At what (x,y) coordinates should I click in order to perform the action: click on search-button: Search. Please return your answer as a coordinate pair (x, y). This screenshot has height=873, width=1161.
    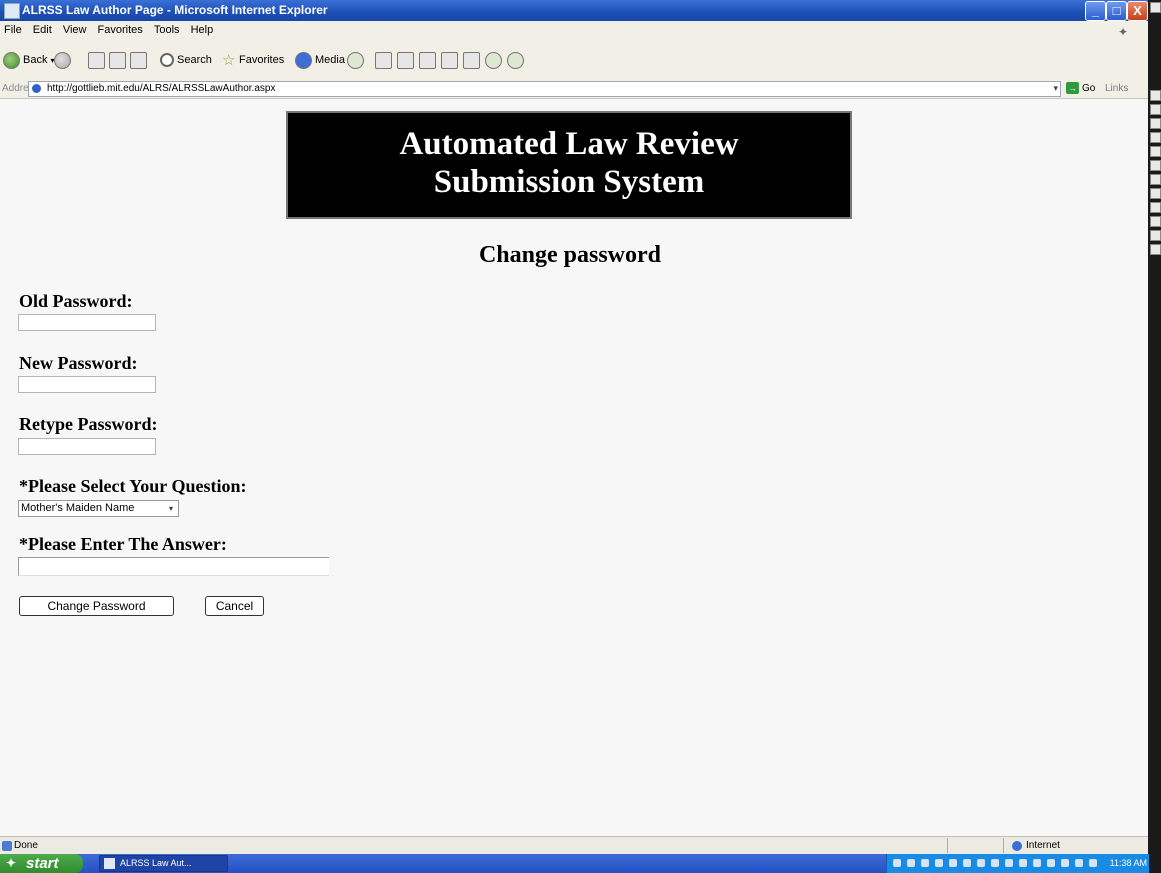
    Looking at the image, I should click on (186, 60).